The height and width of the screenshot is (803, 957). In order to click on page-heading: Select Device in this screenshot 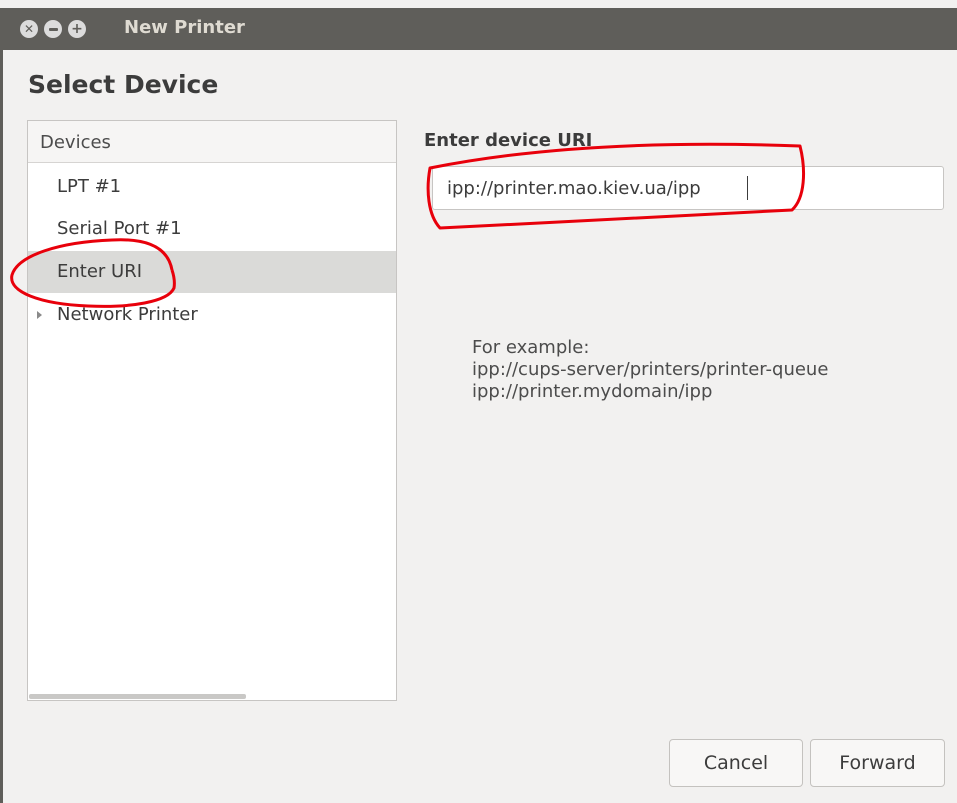, I will do `click(123, 84)`.